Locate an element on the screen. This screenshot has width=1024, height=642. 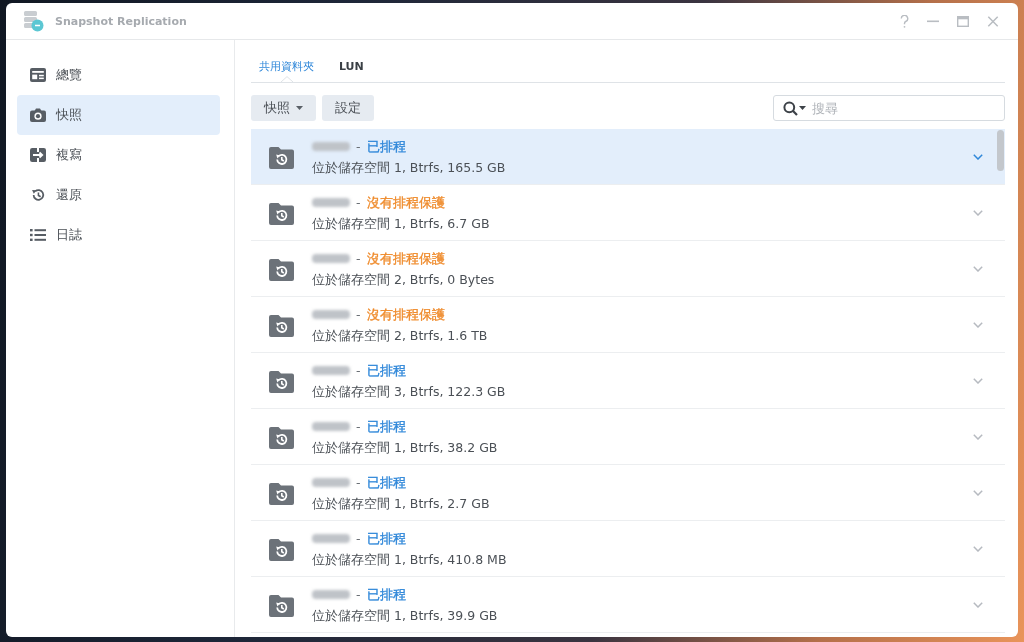
tab: 共用資料夾 is located at coordinates (286, 61).